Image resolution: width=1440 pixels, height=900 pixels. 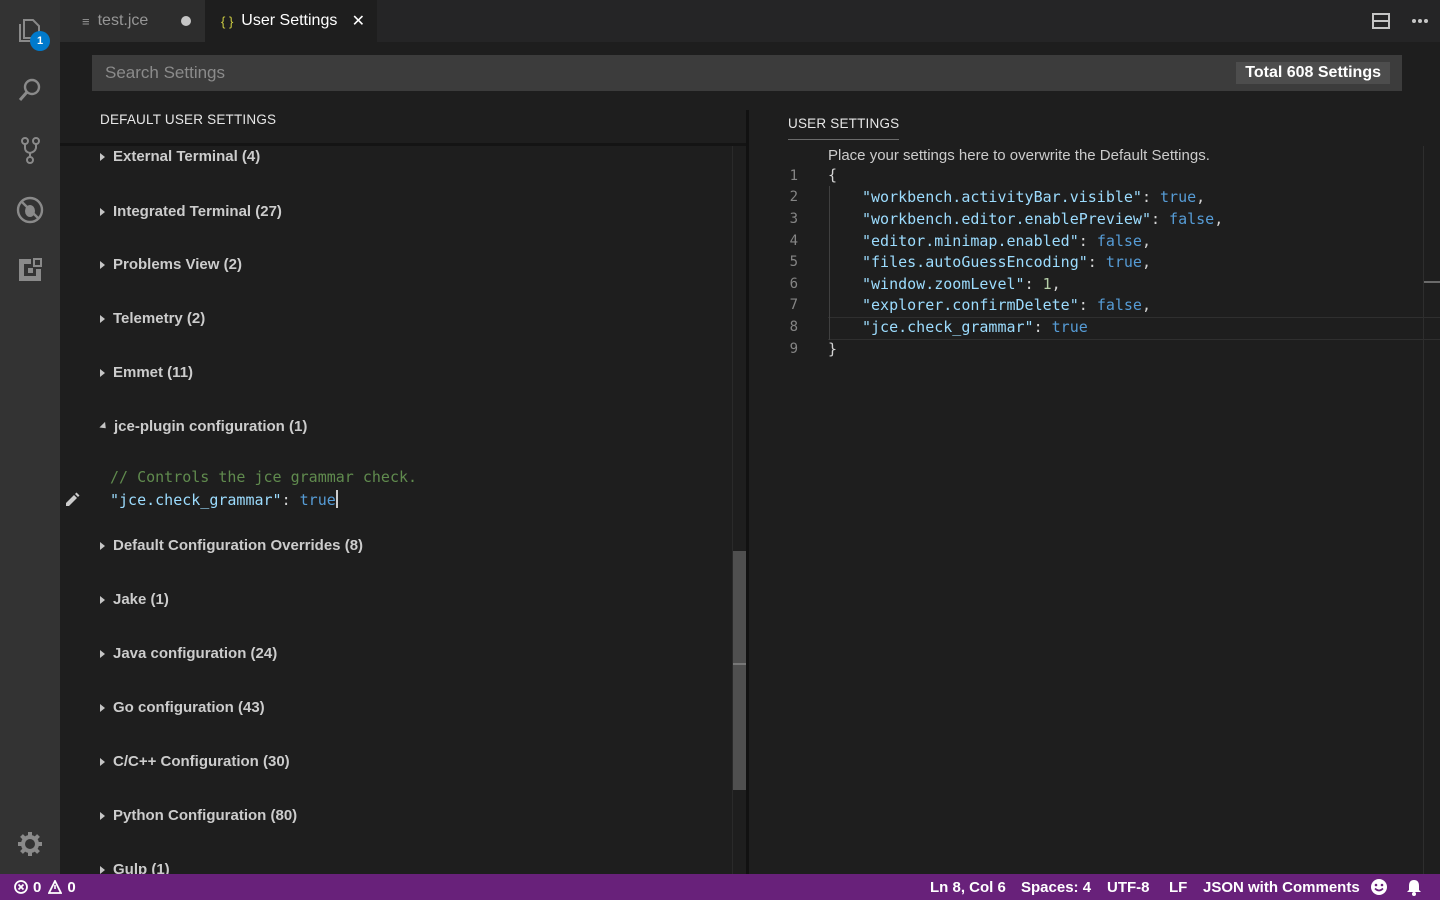 What do you see at coordinates (793, 284) in the screenshot?
I see `line-number: 6` at bounding box center [793, 284].